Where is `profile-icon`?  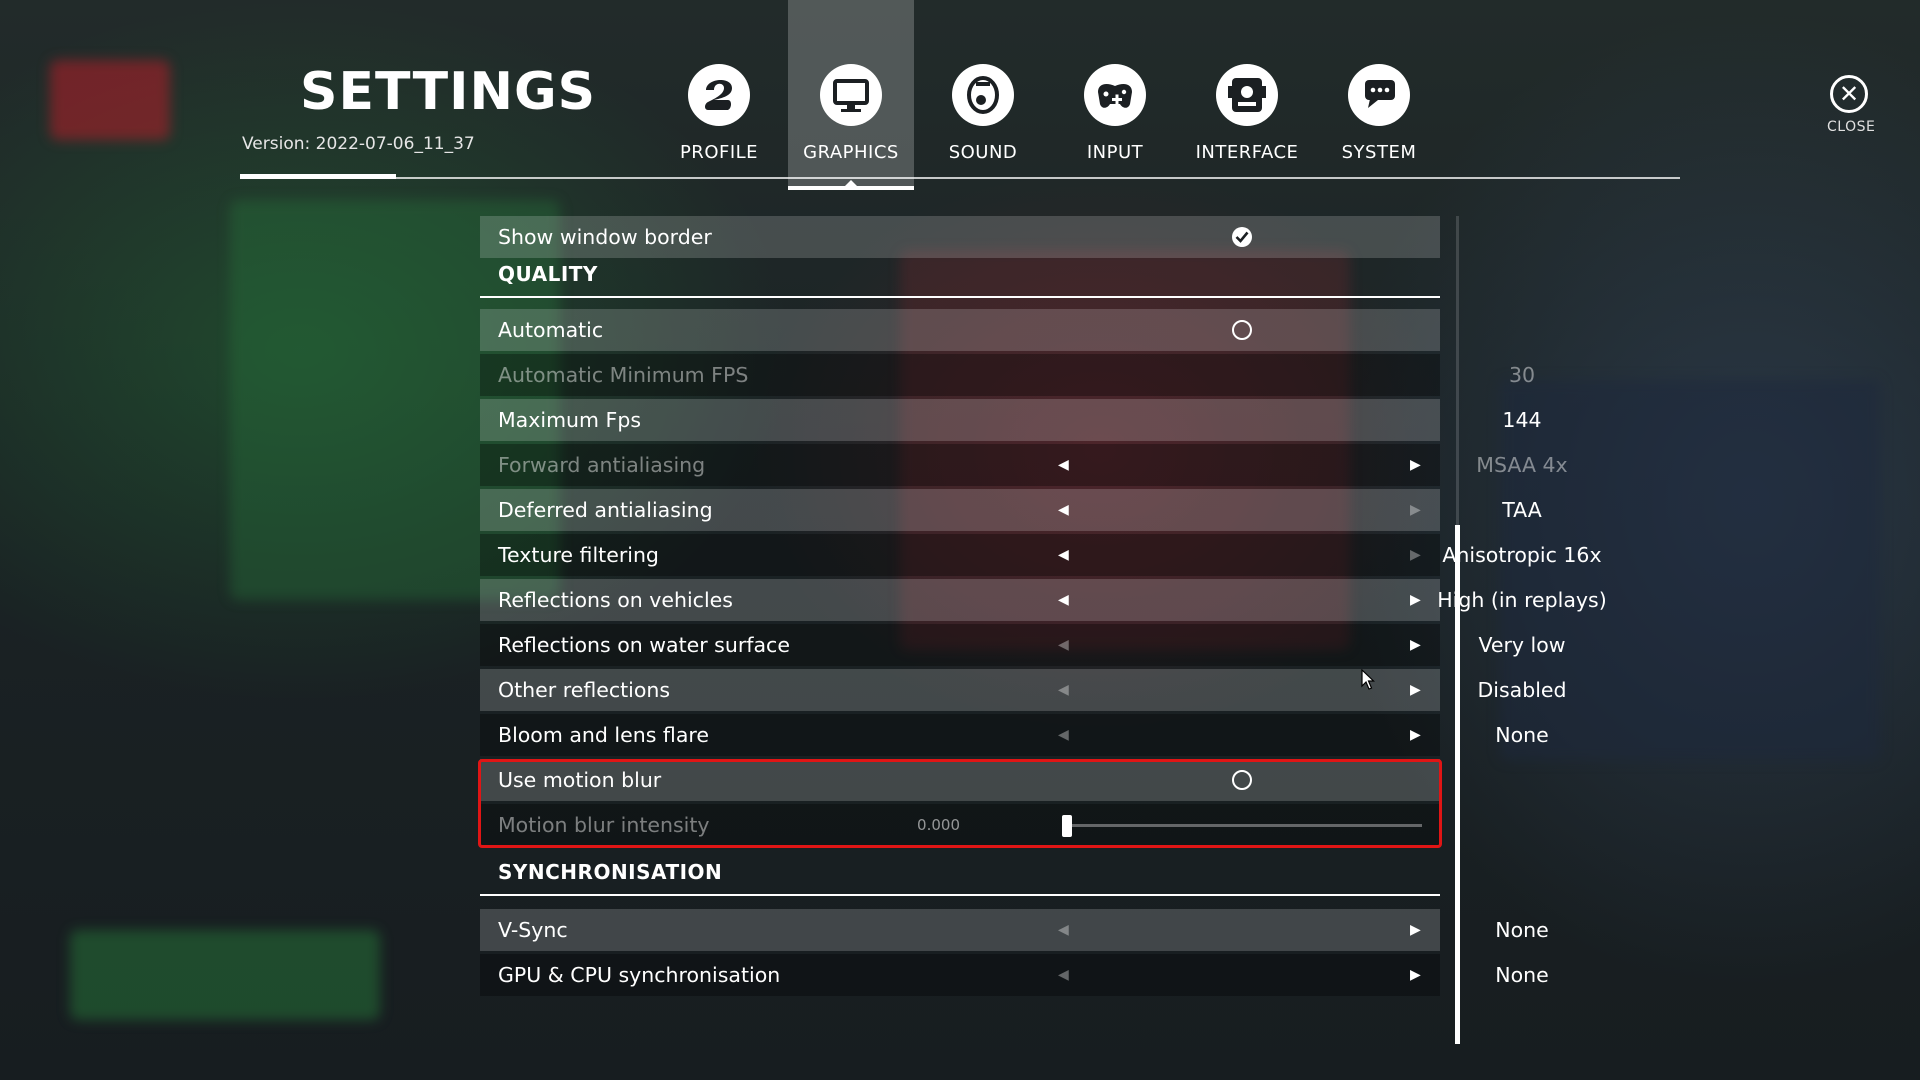 profile-icon is located at coordinates (719, 95).